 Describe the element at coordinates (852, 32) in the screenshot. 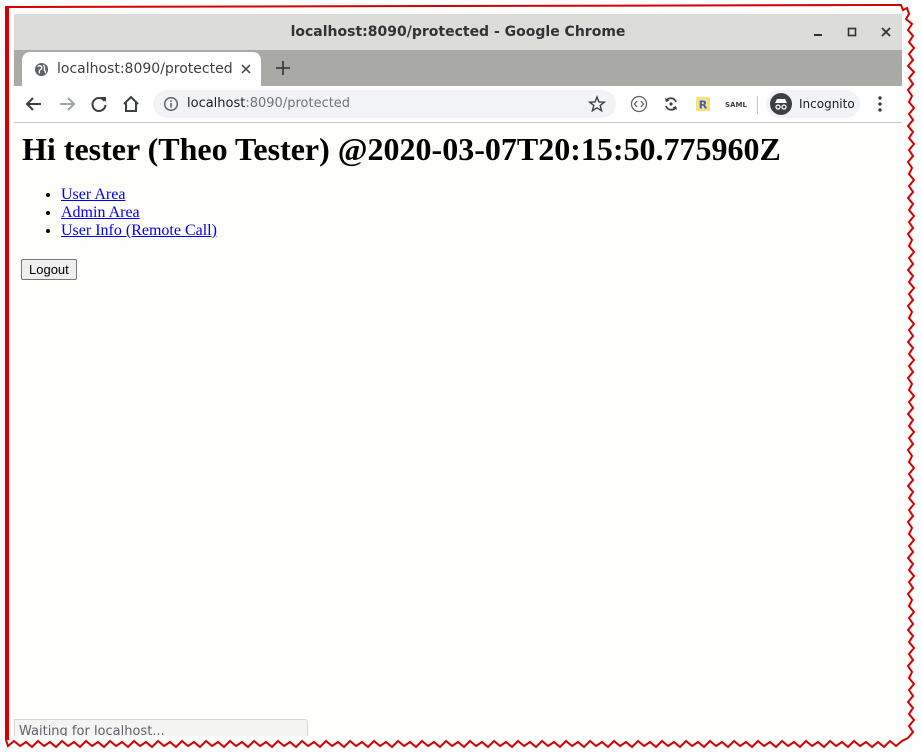

I see `maximize-icon` at that location.